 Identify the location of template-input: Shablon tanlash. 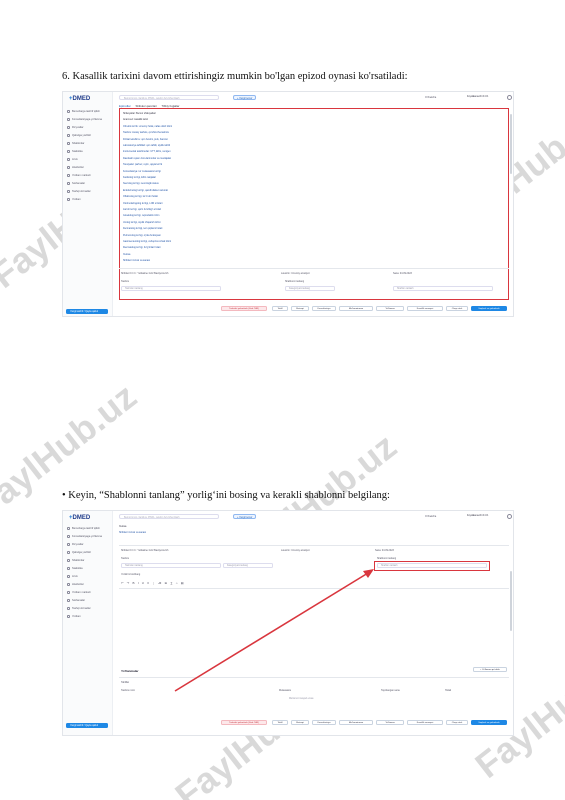
(443, 288).